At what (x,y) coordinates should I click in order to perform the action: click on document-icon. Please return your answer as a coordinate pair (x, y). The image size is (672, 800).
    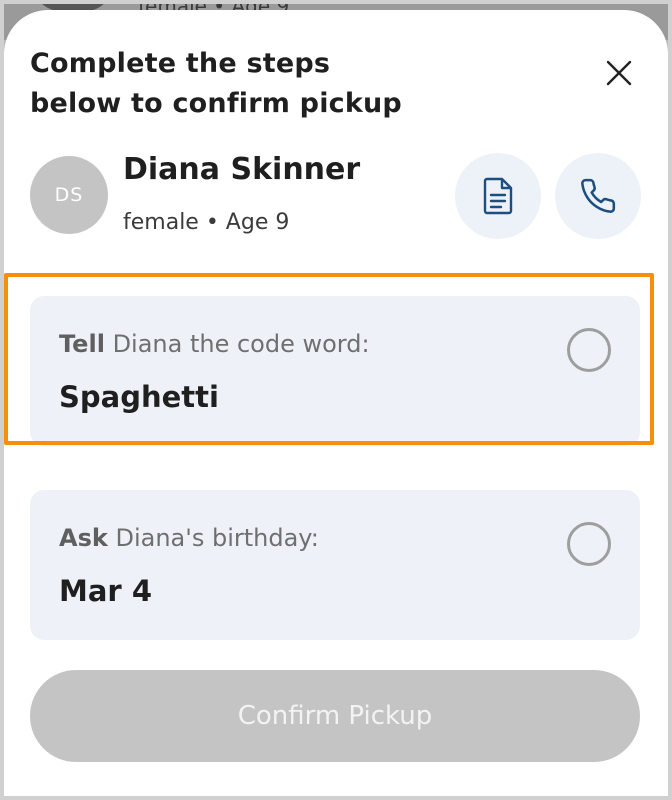
    Looking at the image, I should click on (498, 196).